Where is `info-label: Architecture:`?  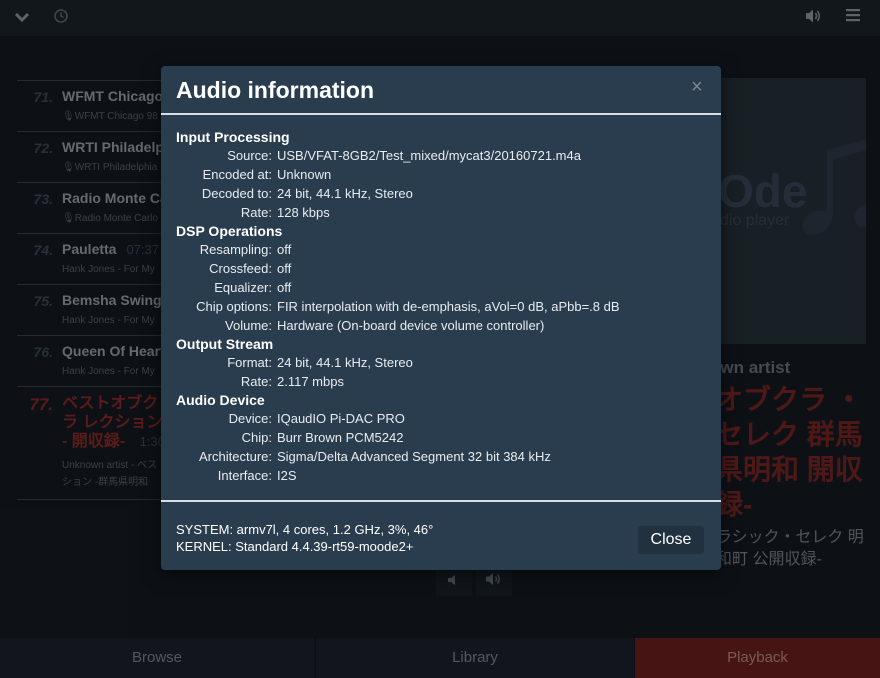 info-label: Architecture: is located at coordinates (235, 456).